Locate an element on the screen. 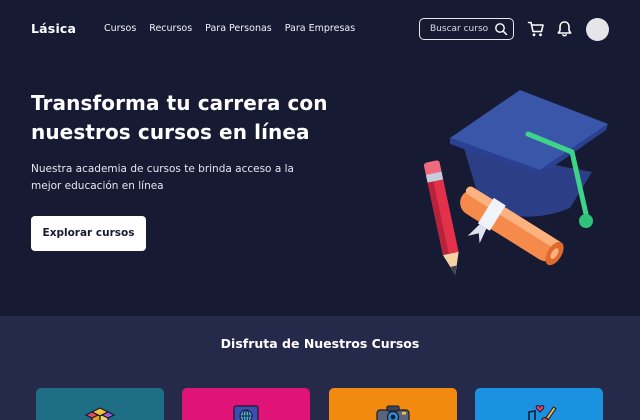 The image size is (640, 420). avatar is located at coordinates (597, 29).